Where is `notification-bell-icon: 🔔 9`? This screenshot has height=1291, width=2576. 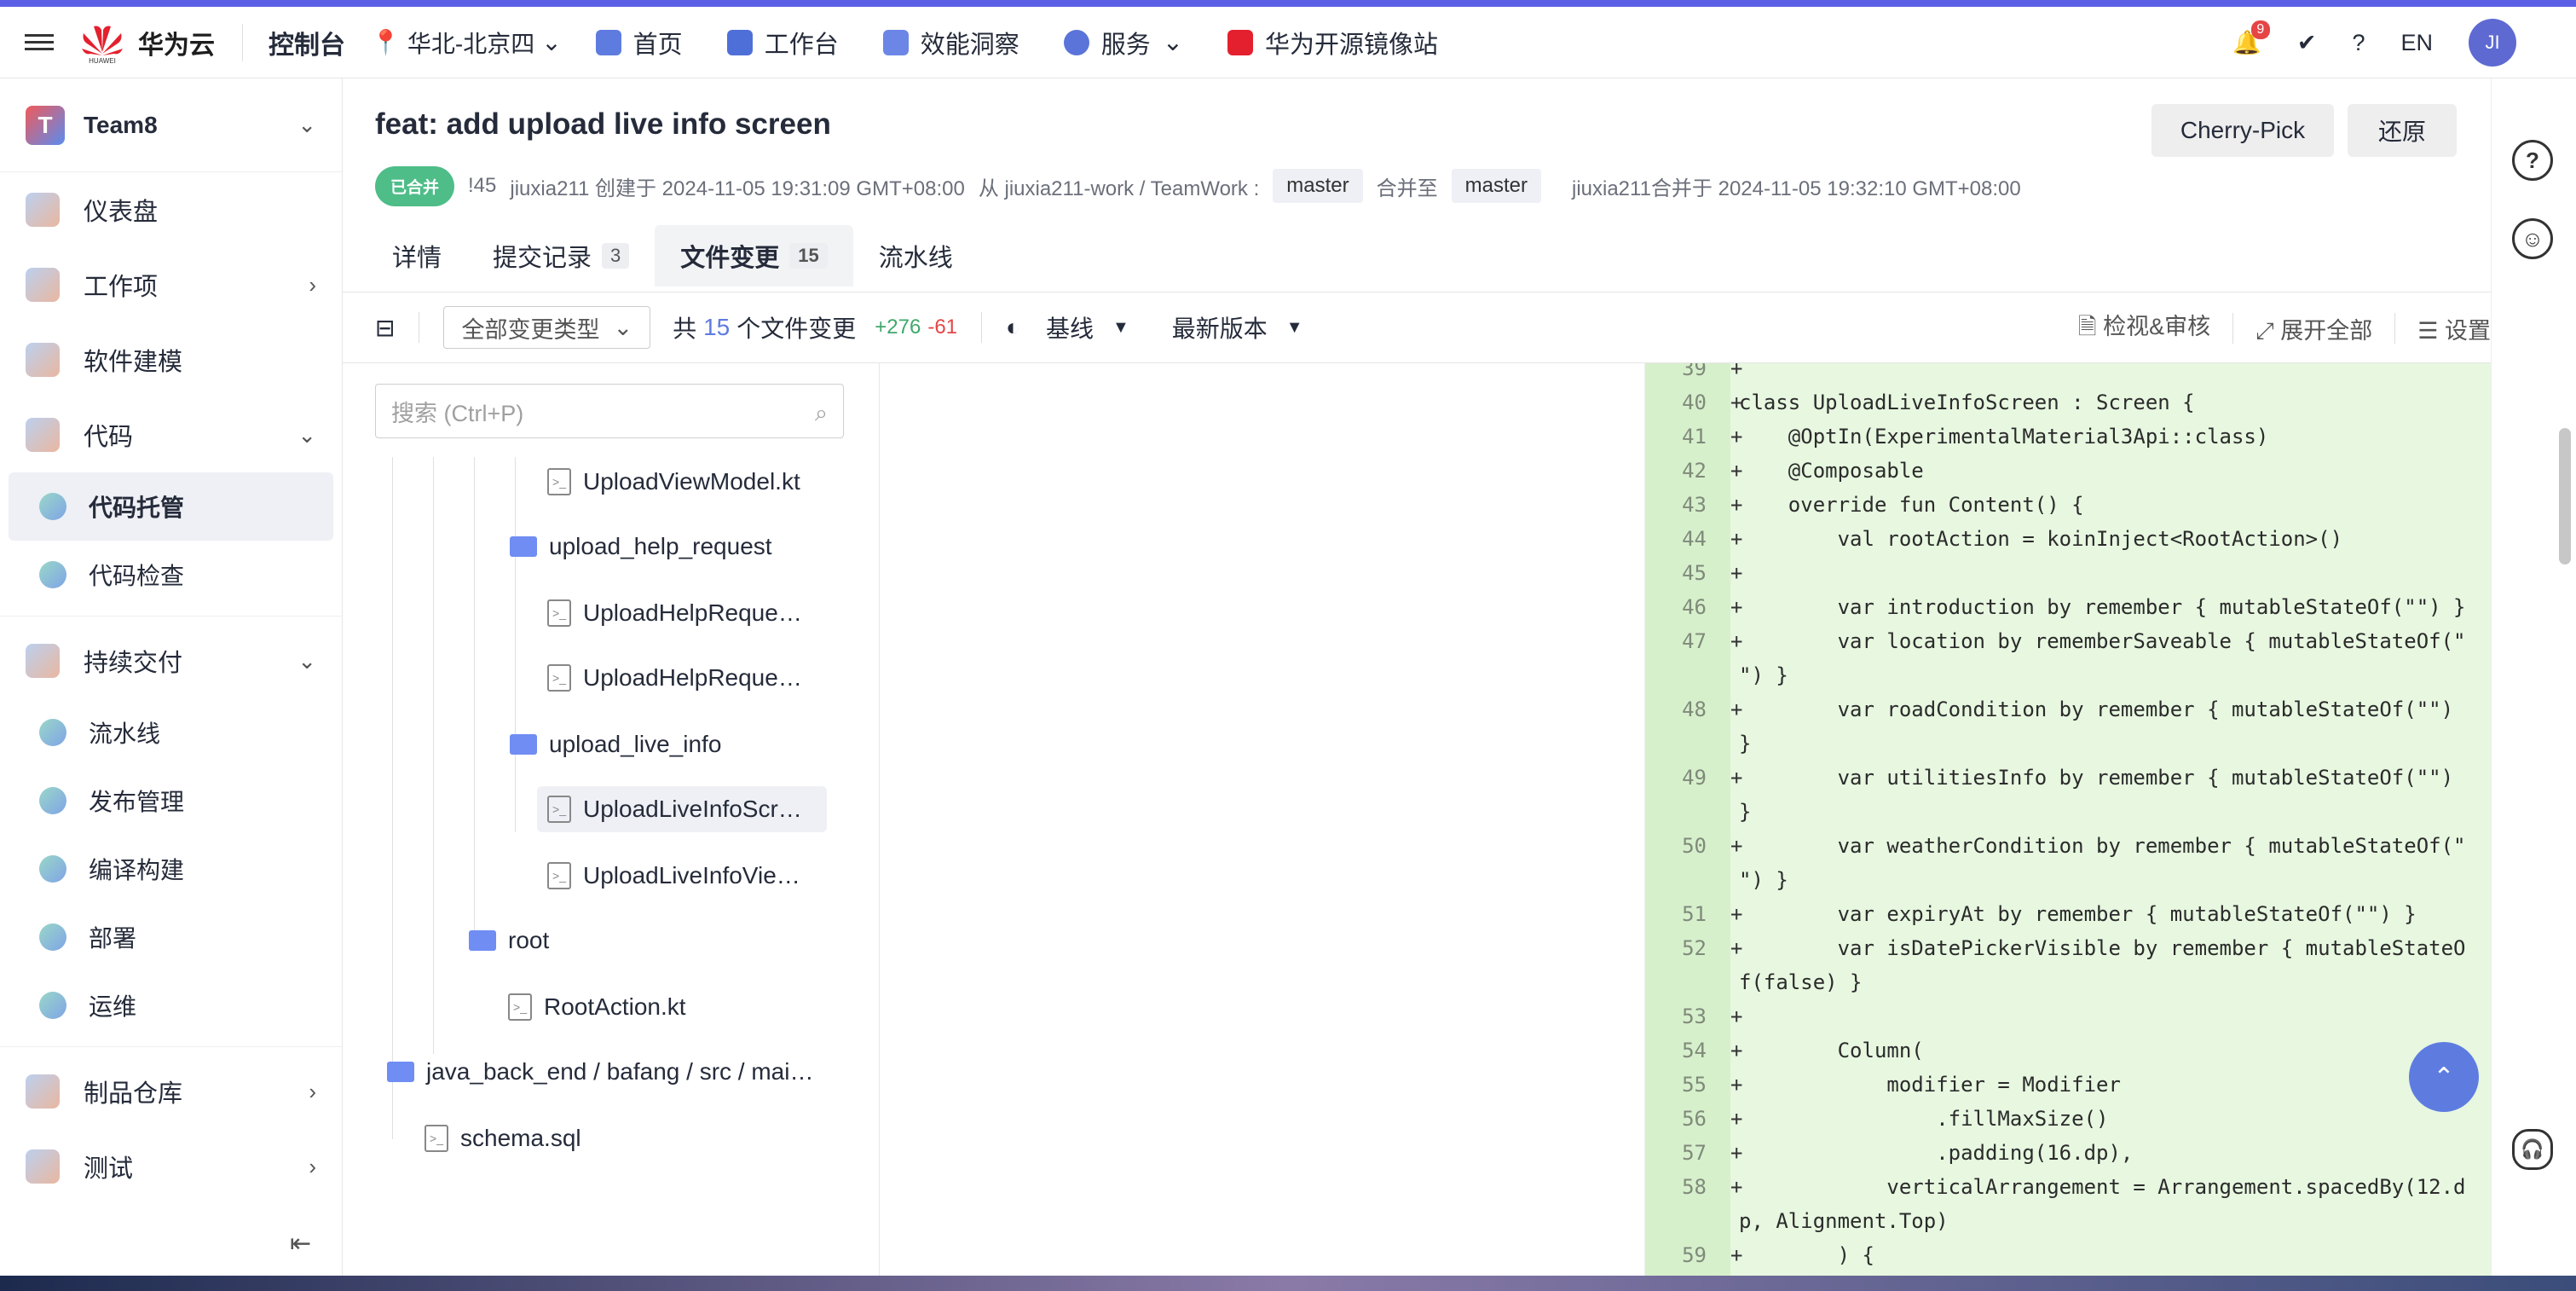 notification-bell-icon: 🔔 9 is located at coordinates (2251, 38).